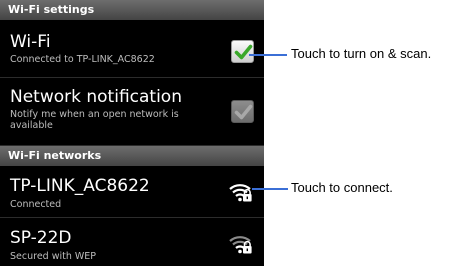 The width and height of the screenshot is (474, 266). Describe the element at coordinates (342, 187) in the screenshot. I see `callout-network-connect: Touch to connect.` at that location.